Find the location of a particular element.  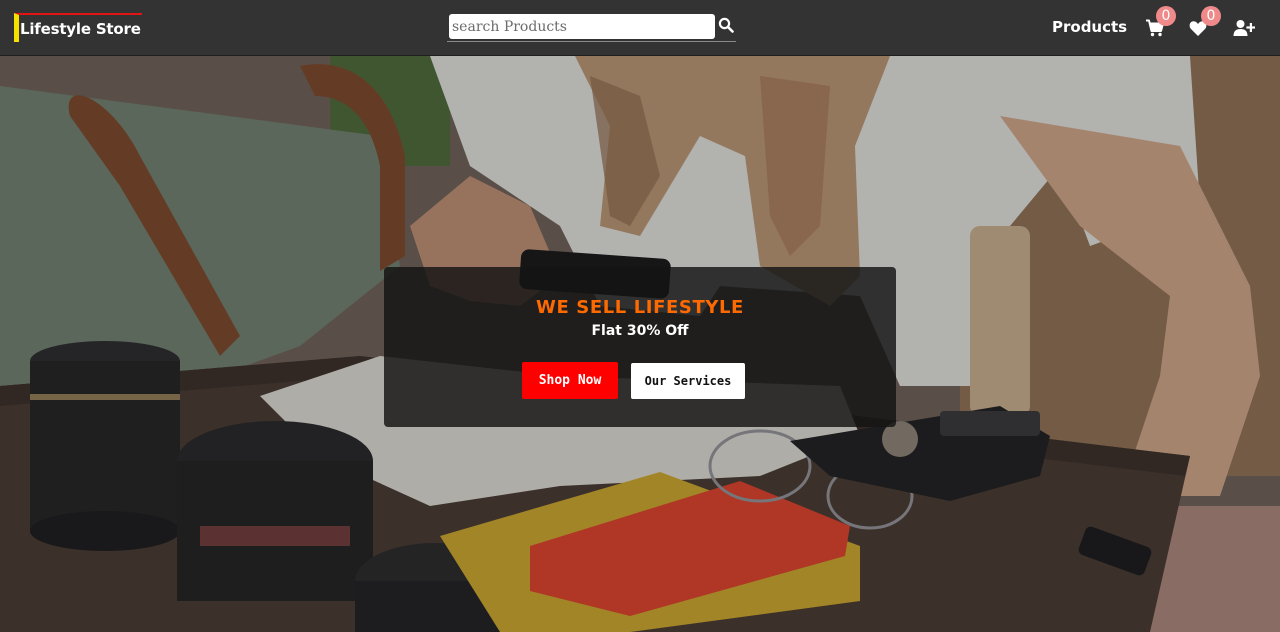

hero-title: WE SELL LIFESTYLE is located at coordinates (640, 307).